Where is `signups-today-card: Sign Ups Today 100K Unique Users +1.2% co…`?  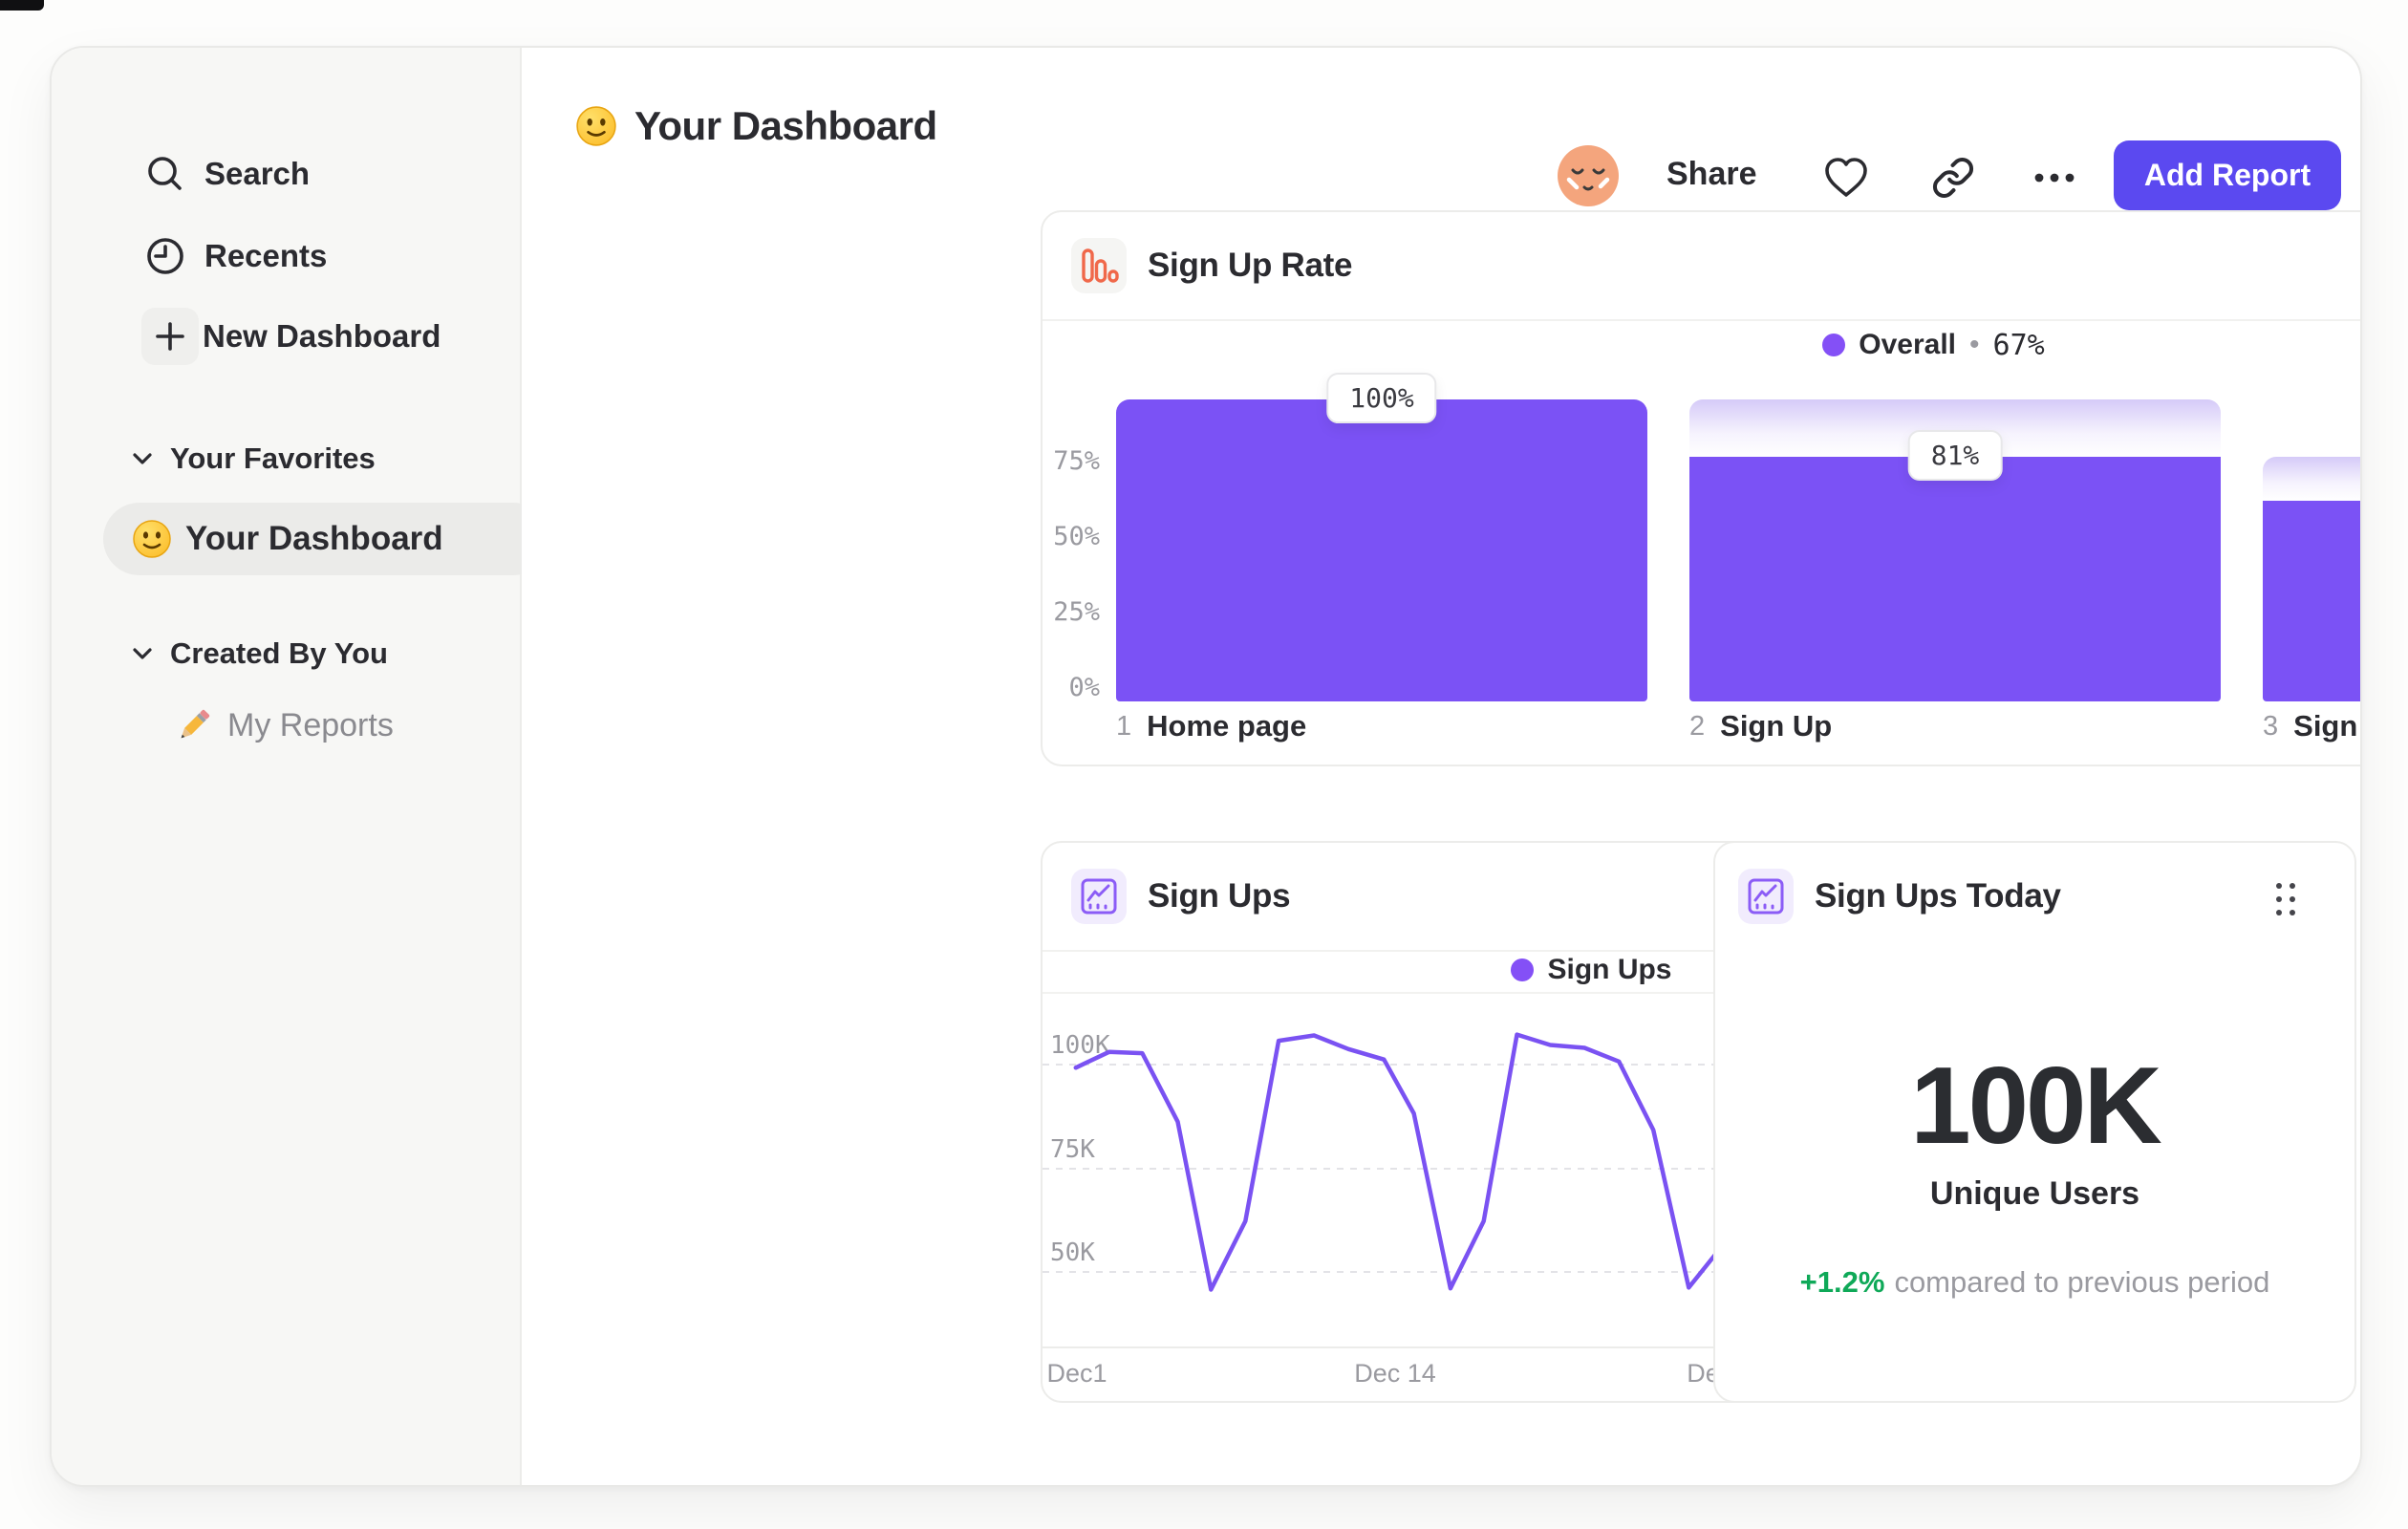
signups-today-card: Sign Ups Today 100K Unique Users +1.2% co… is located at coordinates (2035, 1122).